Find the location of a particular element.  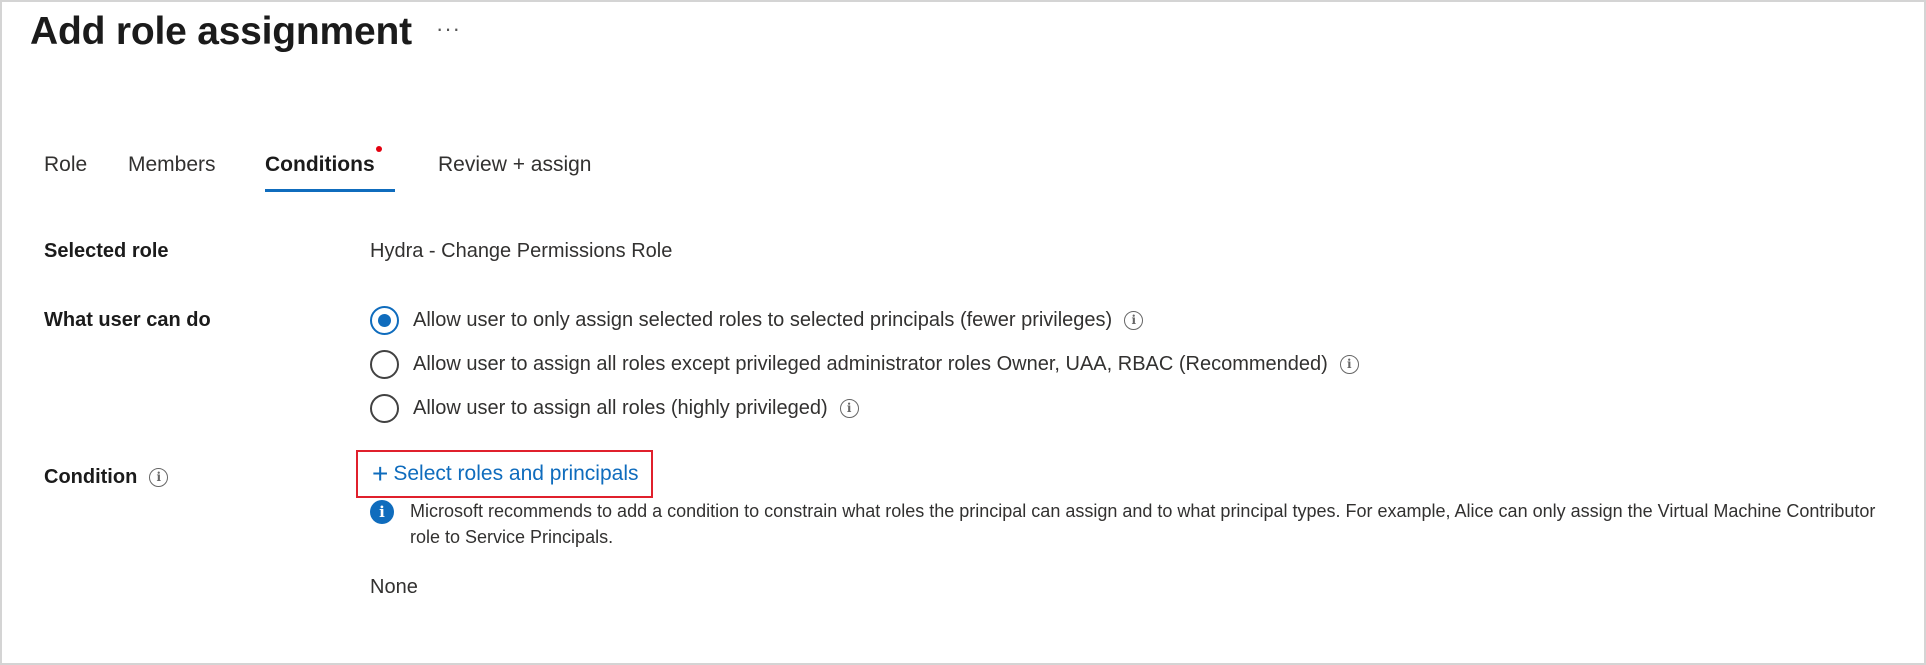

tab-role: Role is located at coordinates (65, 172).